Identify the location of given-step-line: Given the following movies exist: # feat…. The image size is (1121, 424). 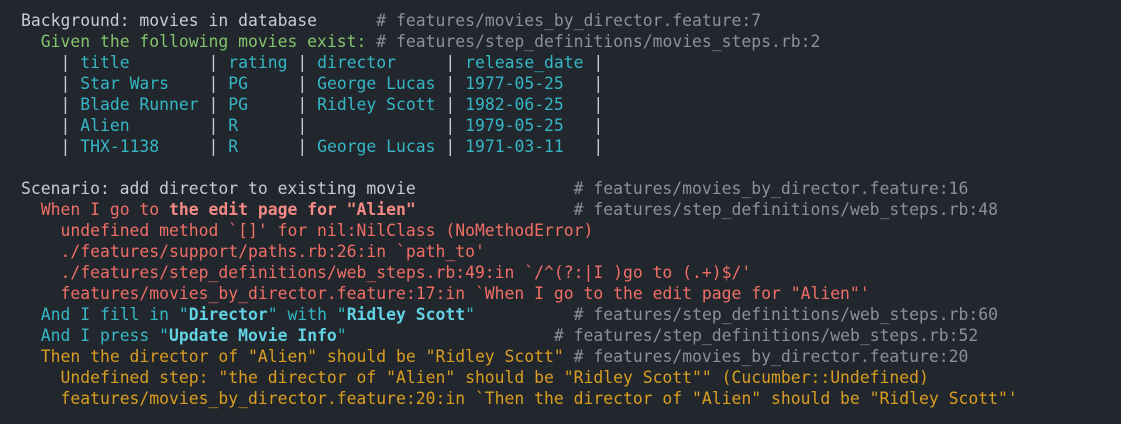
(571, 41).